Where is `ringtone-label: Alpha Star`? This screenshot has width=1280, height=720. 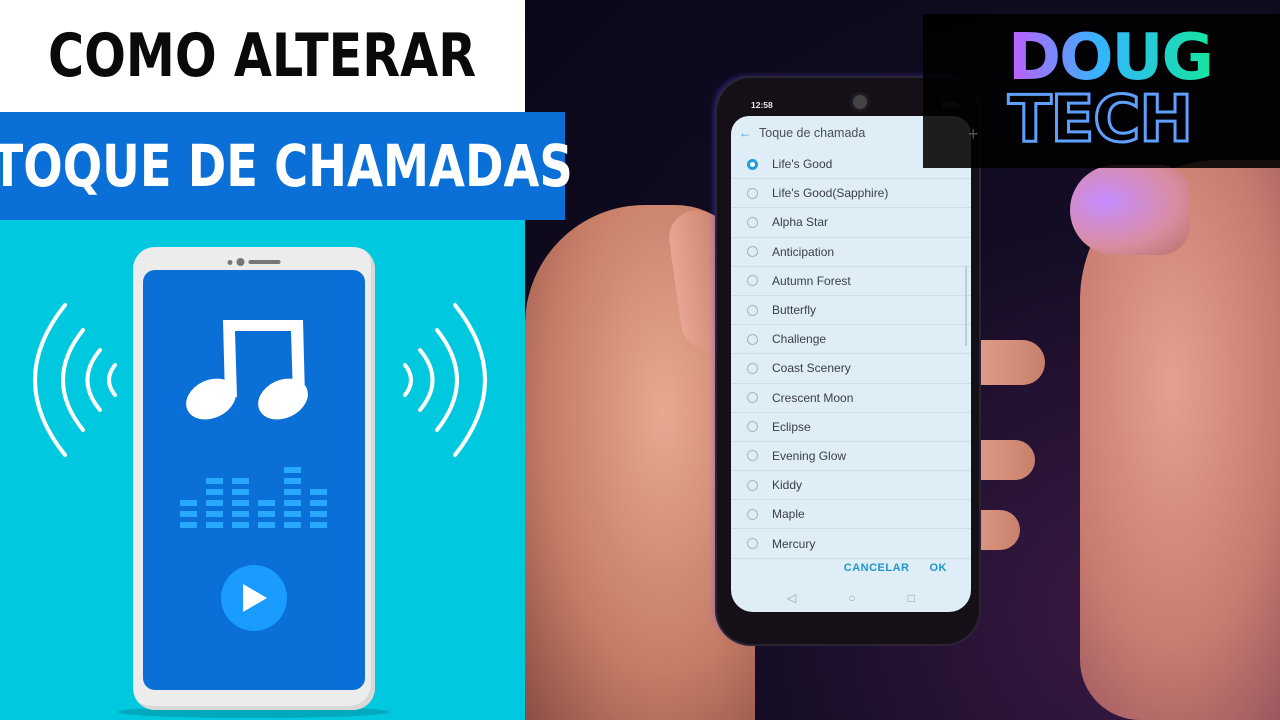 ringtone-label: Alpha Star is located at coordinates (800, 222).